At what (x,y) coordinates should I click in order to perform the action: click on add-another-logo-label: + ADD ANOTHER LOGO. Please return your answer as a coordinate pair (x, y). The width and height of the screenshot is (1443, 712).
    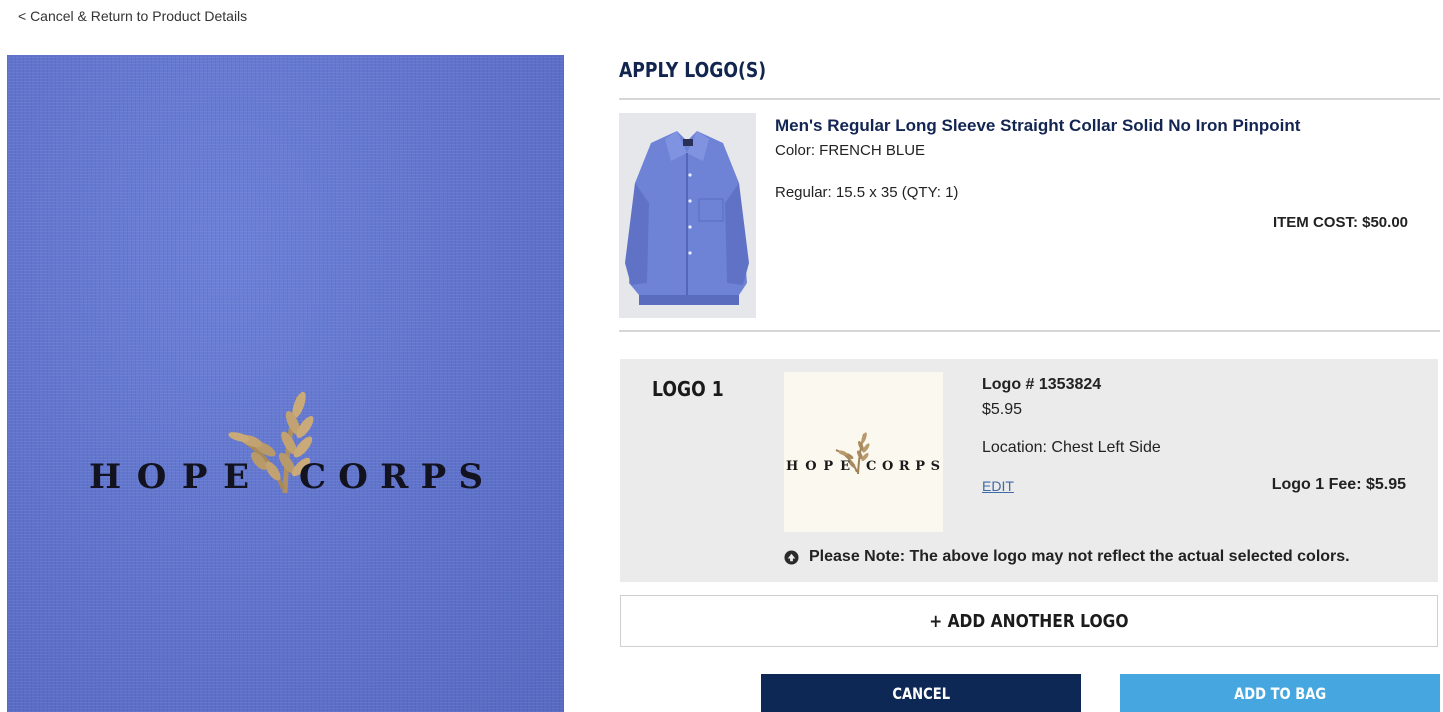
    Looking at the image, I should click on (1029, 621).